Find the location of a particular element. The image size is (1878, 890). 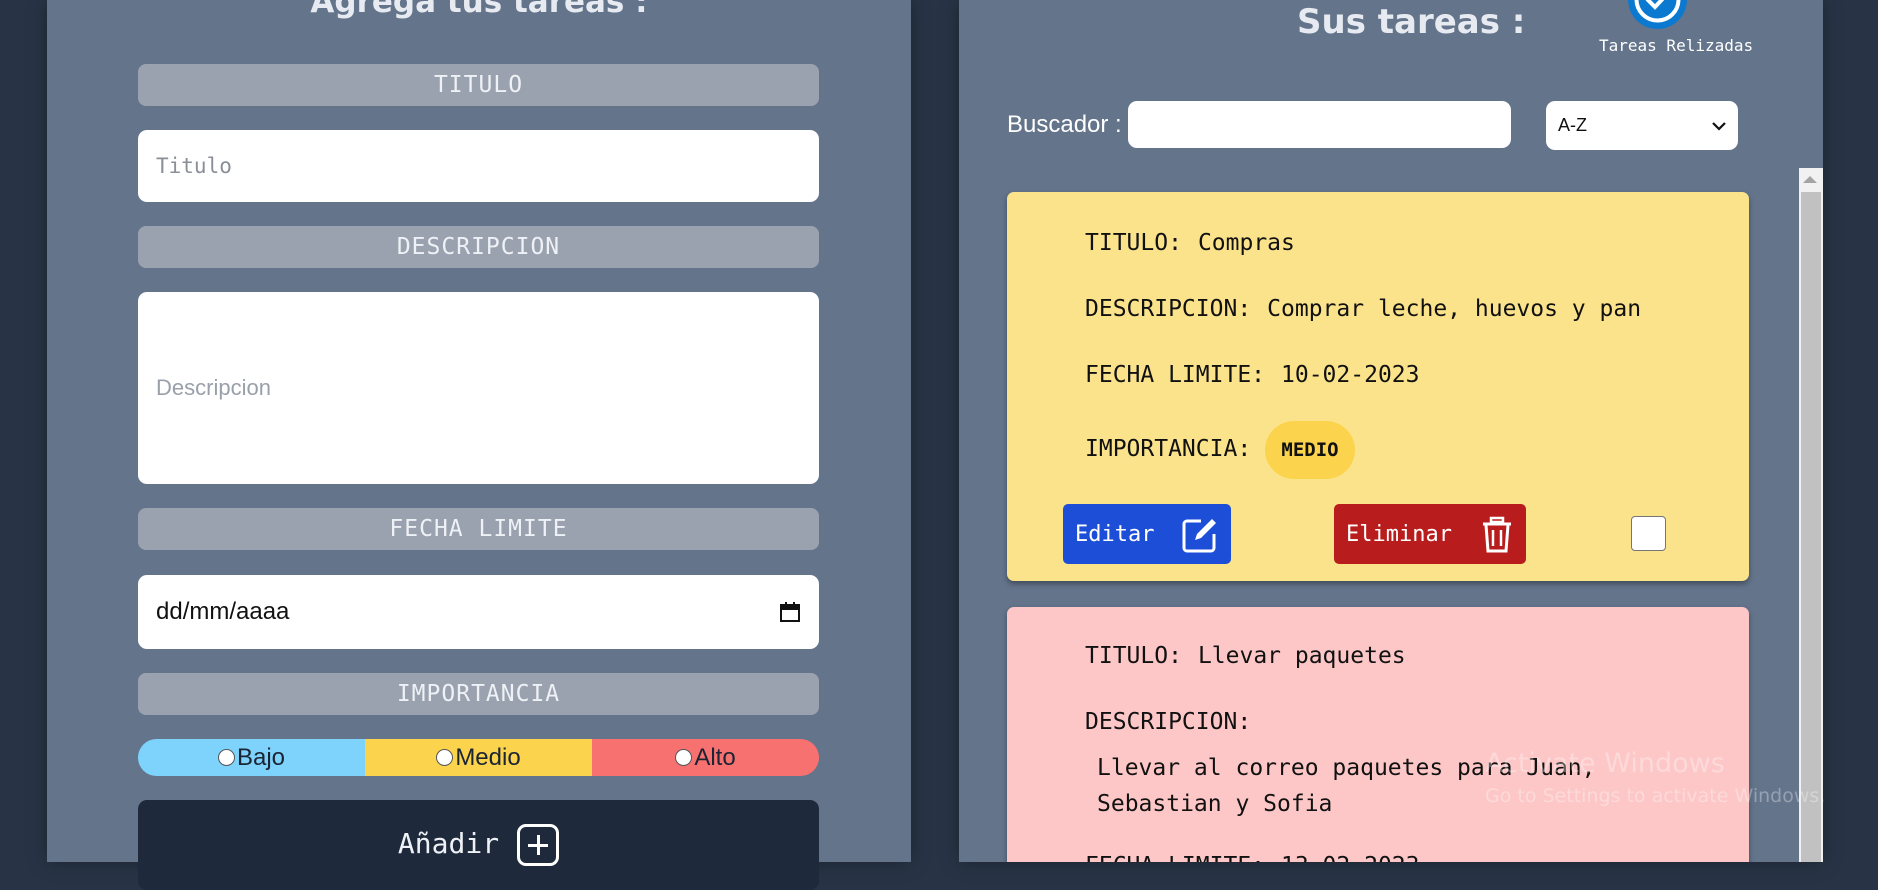

add-button-label: Añadir is located at coordinates (448, 843).